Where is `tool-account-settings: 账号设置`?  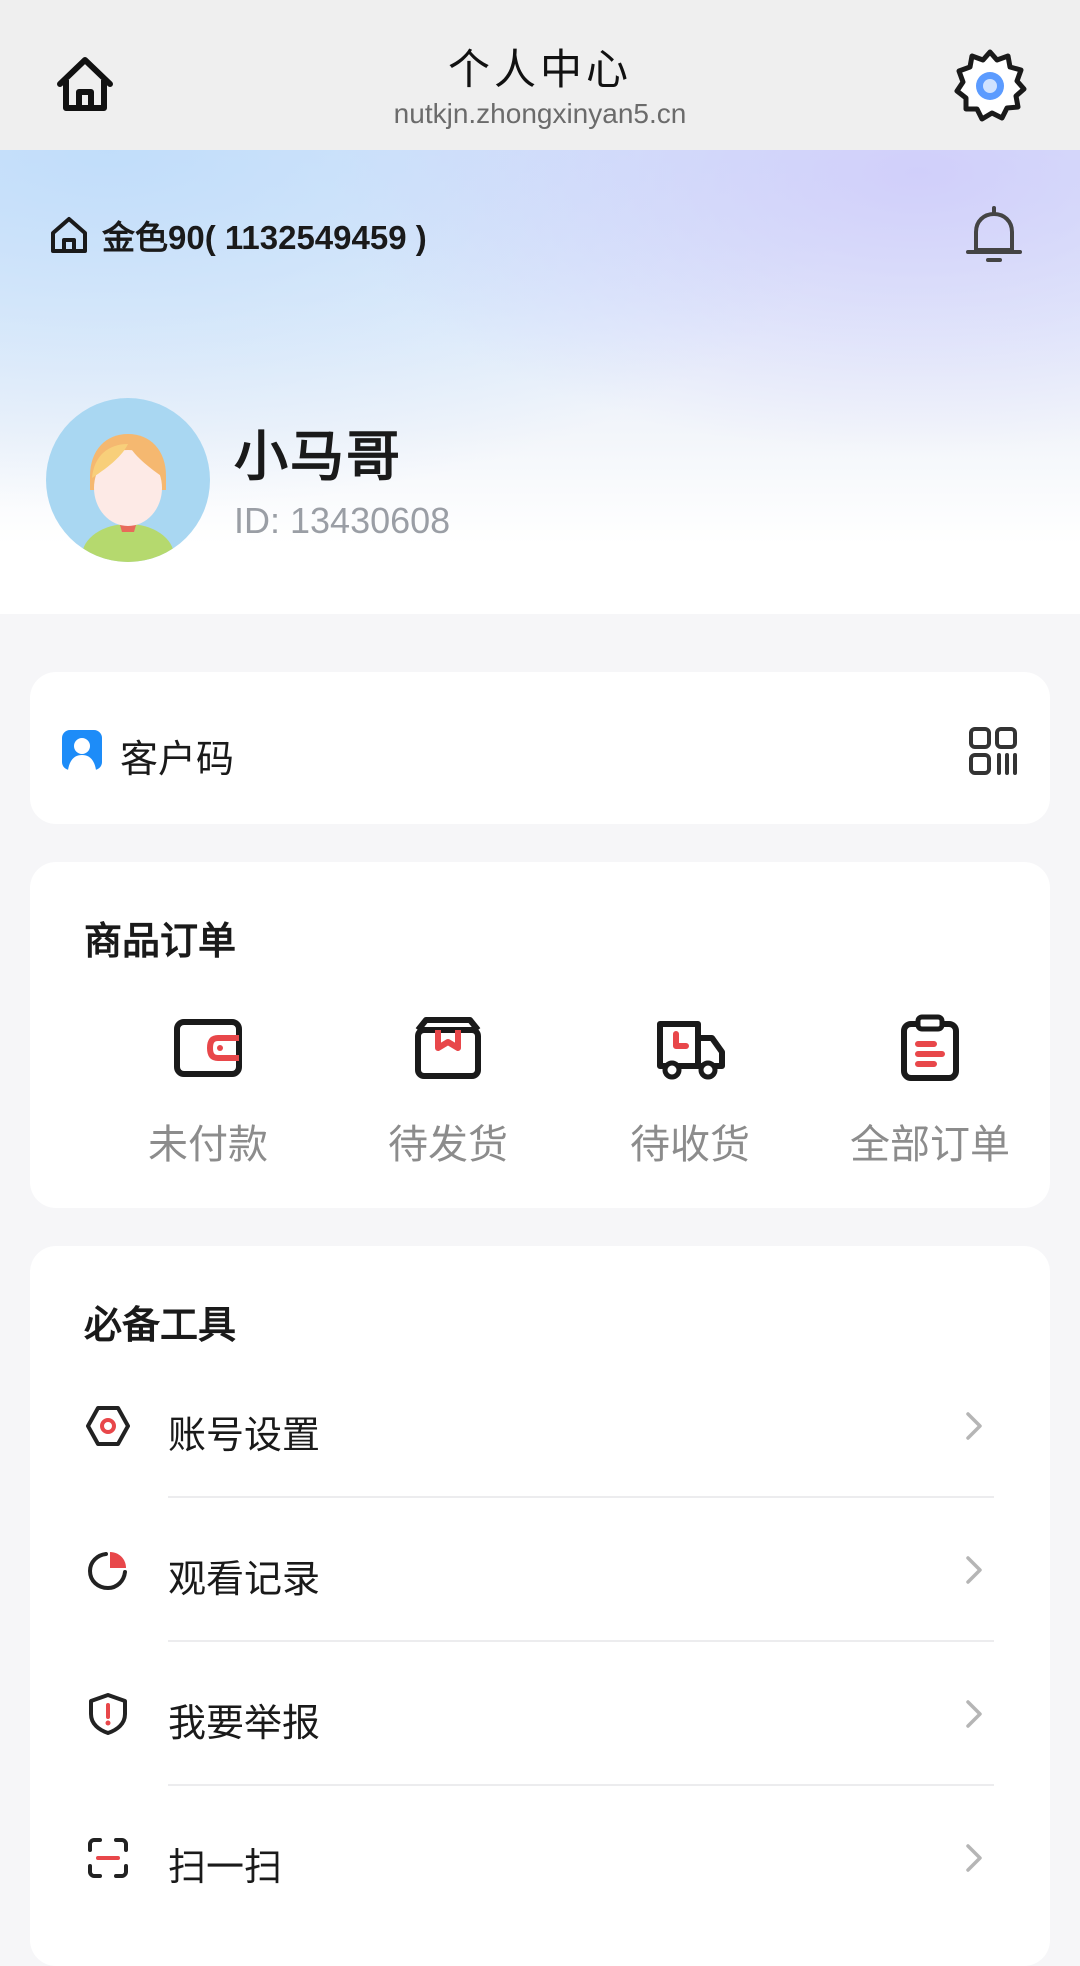
tool-account-settings: 账号设置 is located at coordinates (540, 1426).